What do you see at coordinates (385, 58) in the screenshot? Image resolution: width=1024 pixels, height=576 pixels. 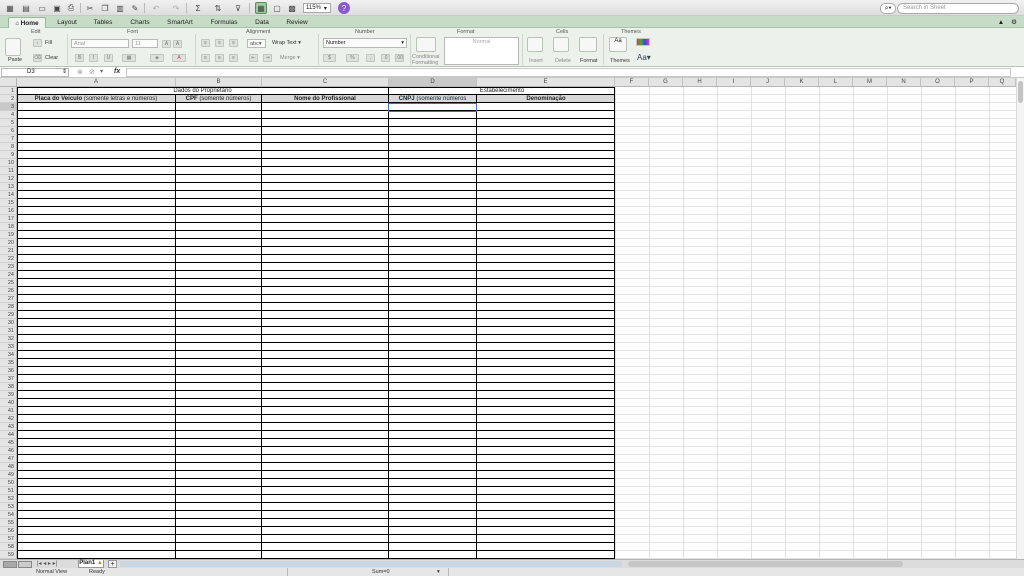 I see `increase-decimal-icon: .0` at bounding box center [385, 58].